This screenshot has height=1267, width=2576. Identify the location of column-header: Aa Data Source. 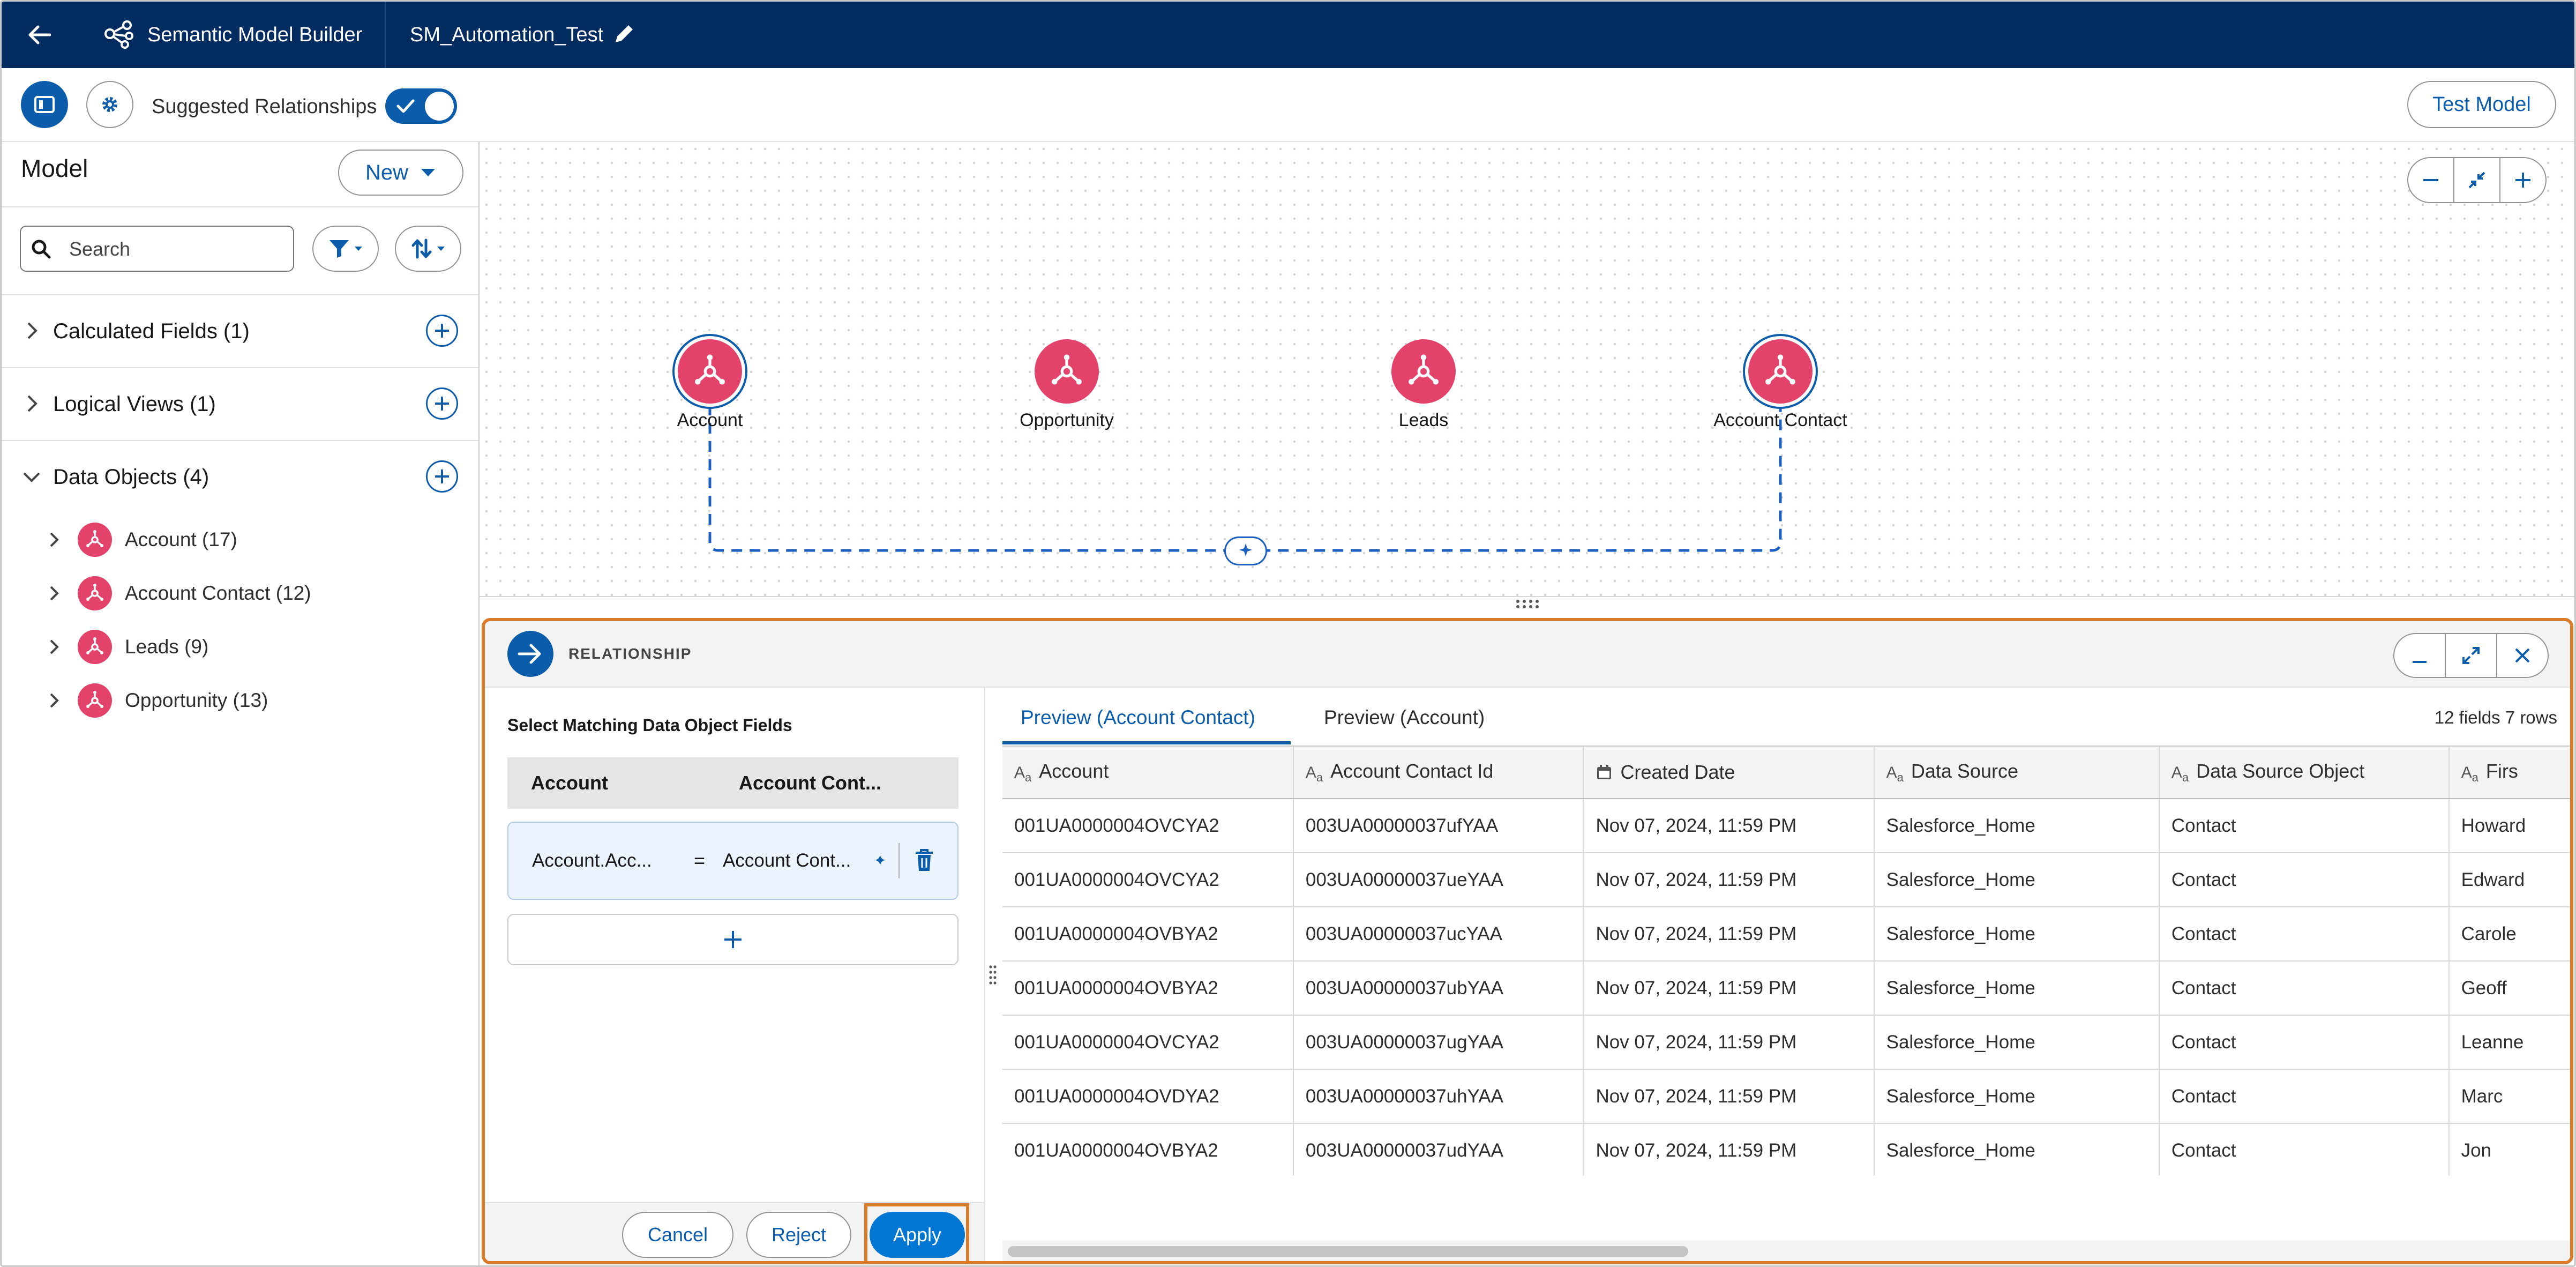
(2017, 773).